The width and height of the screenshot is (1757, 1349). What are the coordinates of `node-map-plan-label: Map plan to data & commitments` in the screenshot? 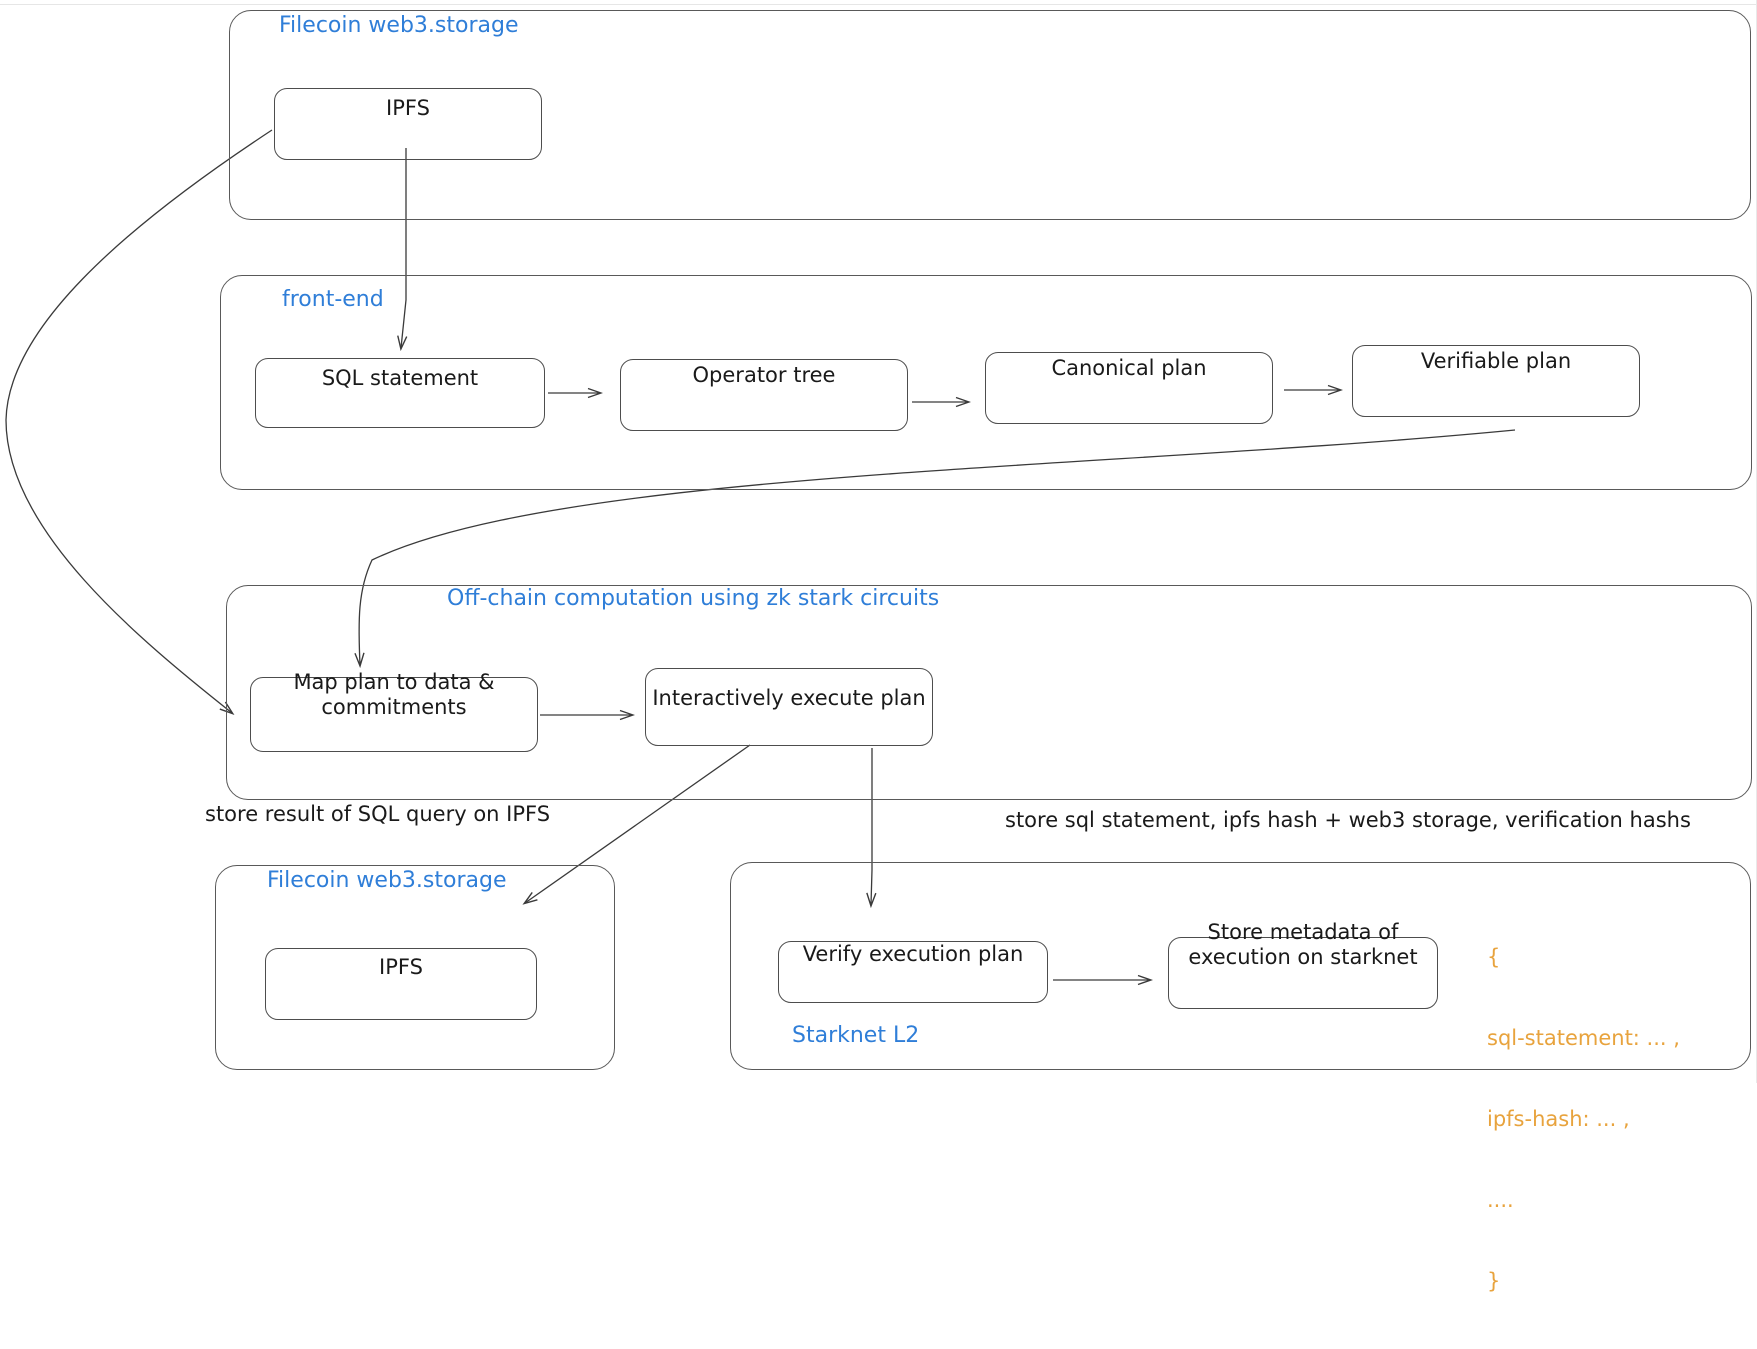 It's located at (394, 694).